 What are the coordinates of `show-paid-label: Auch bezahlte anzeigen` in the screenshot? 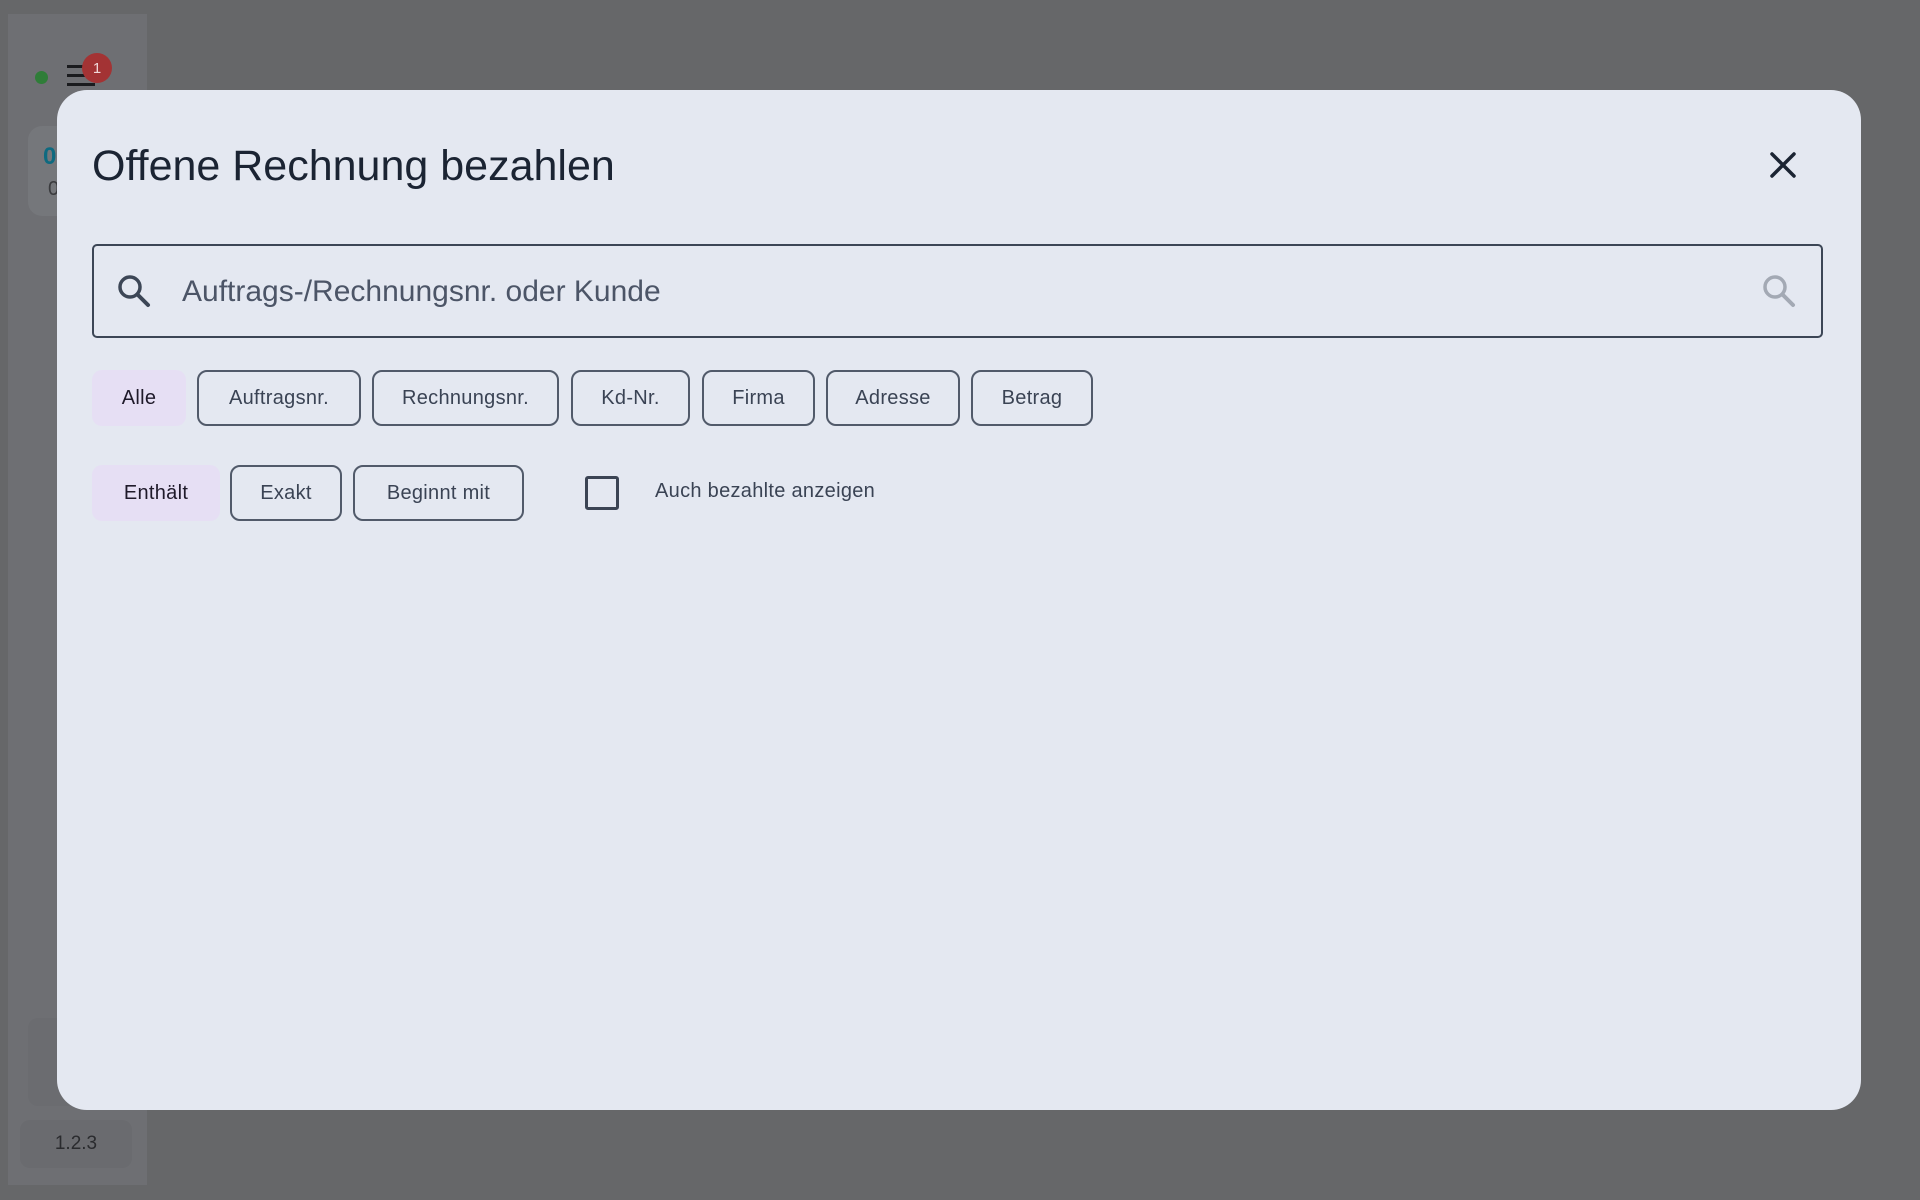 It's located at (765, 491).